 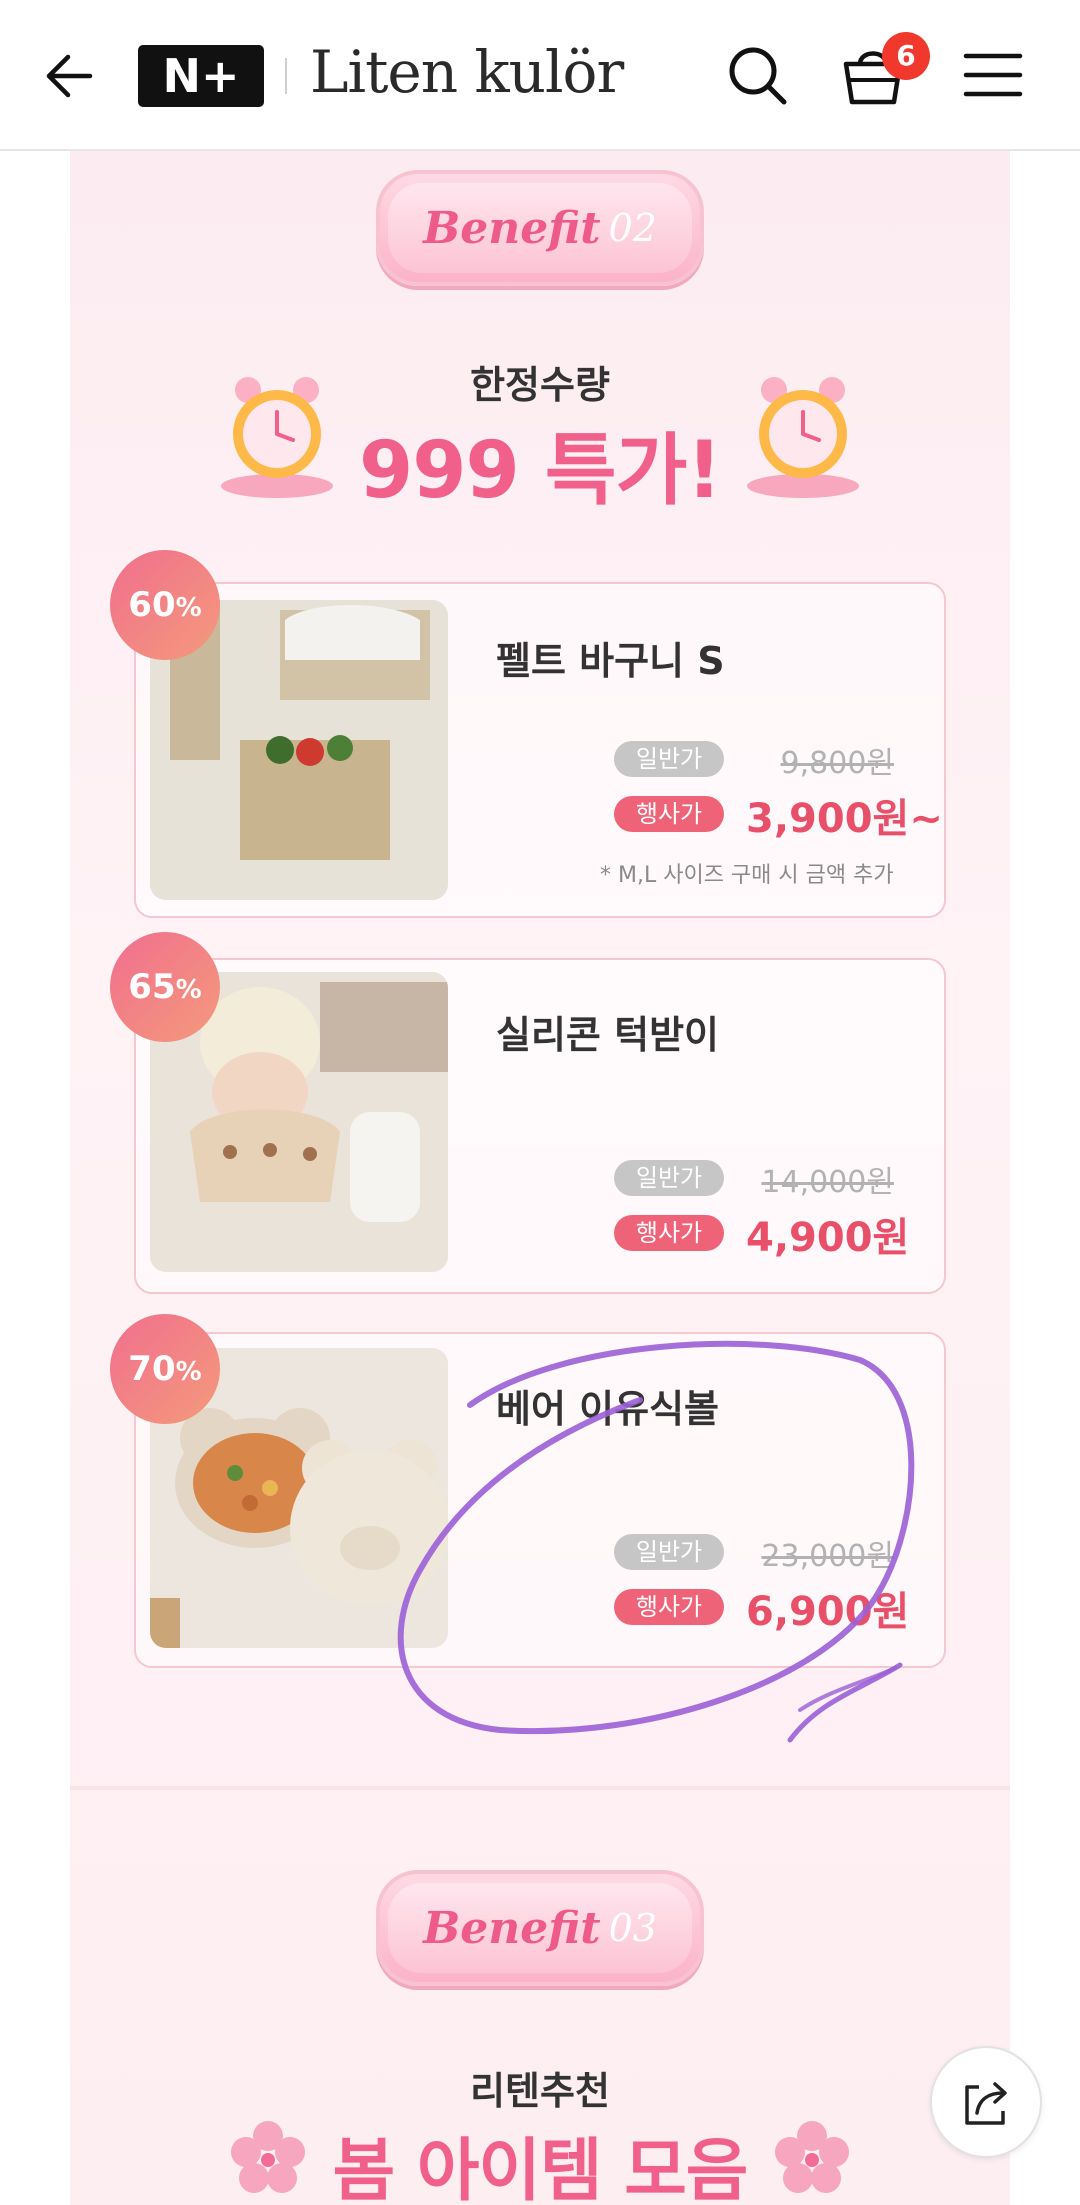 I want to click on regular-price: 23,000원, so click(x=827, y=1556).